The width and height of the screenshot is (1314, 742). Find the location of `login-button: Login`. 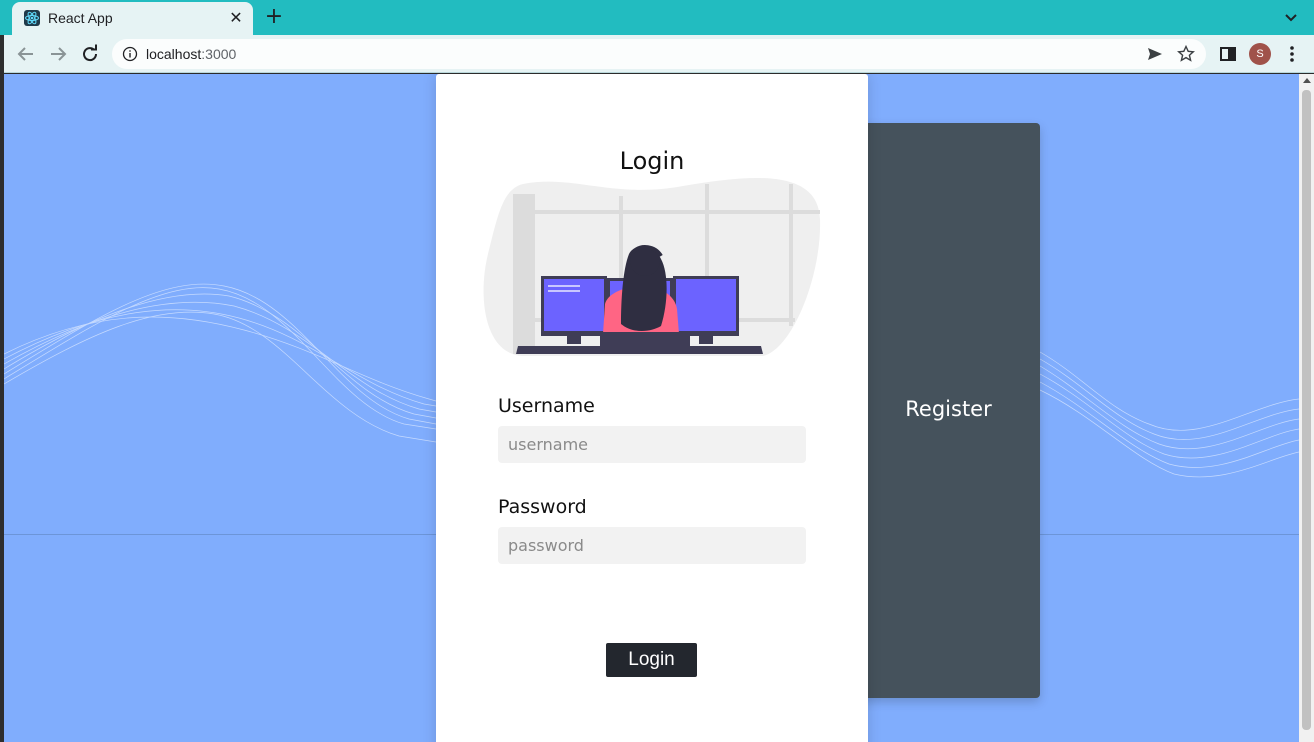

login-button: Login is located at coordinates (651, 660).